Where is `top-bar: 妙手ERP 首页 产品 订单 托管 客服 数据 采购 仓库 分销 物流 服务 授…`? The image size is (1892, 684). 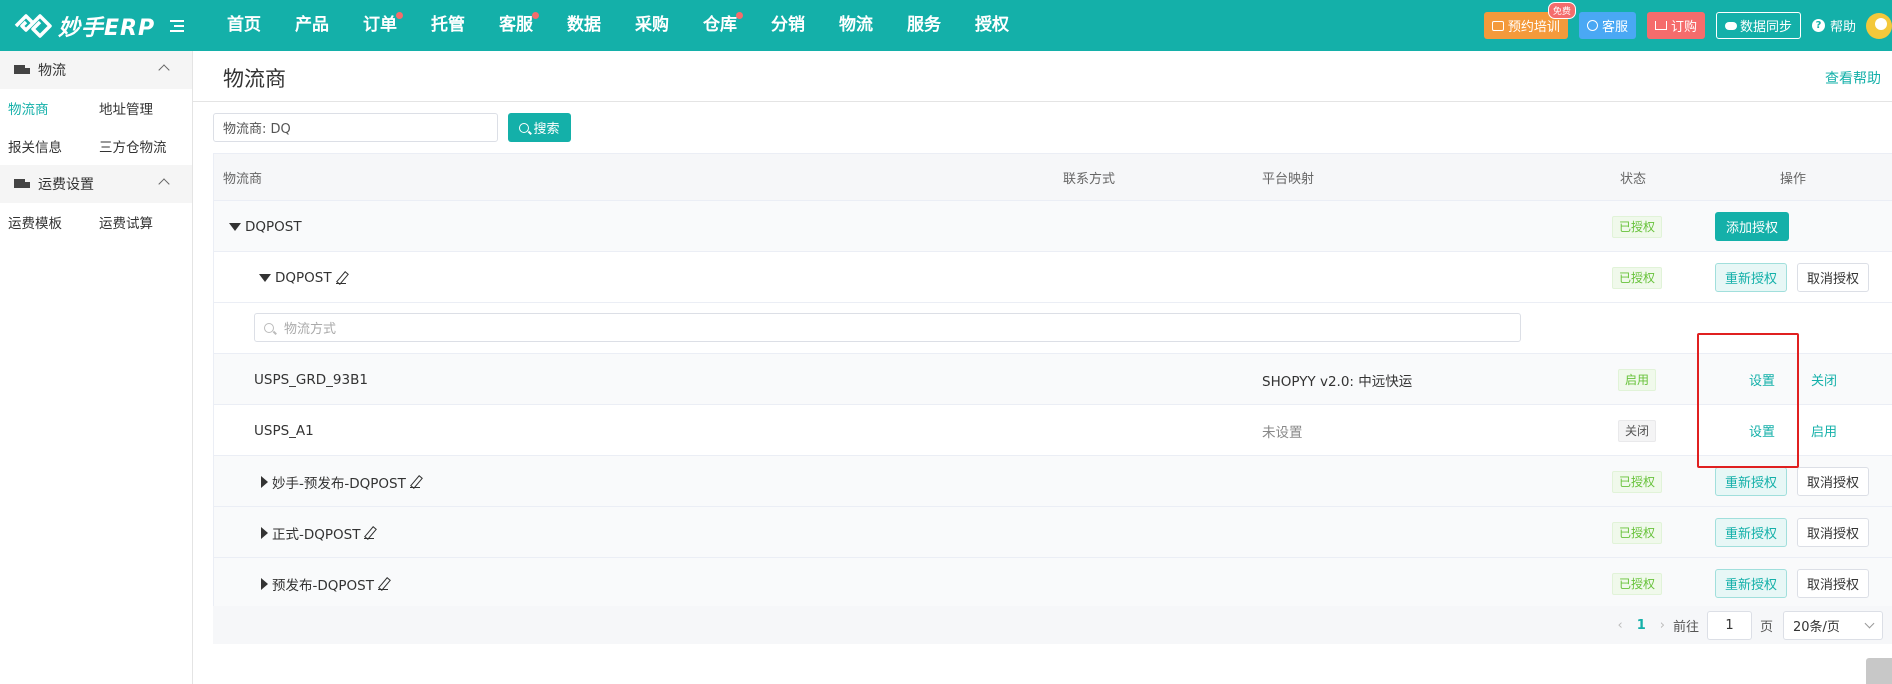
top-bar: 妙手ERP 首页 产品 订单 托管 客服 数据 采购 仓库 分销 物流 服务 授… is located at coordinates (946, 25).